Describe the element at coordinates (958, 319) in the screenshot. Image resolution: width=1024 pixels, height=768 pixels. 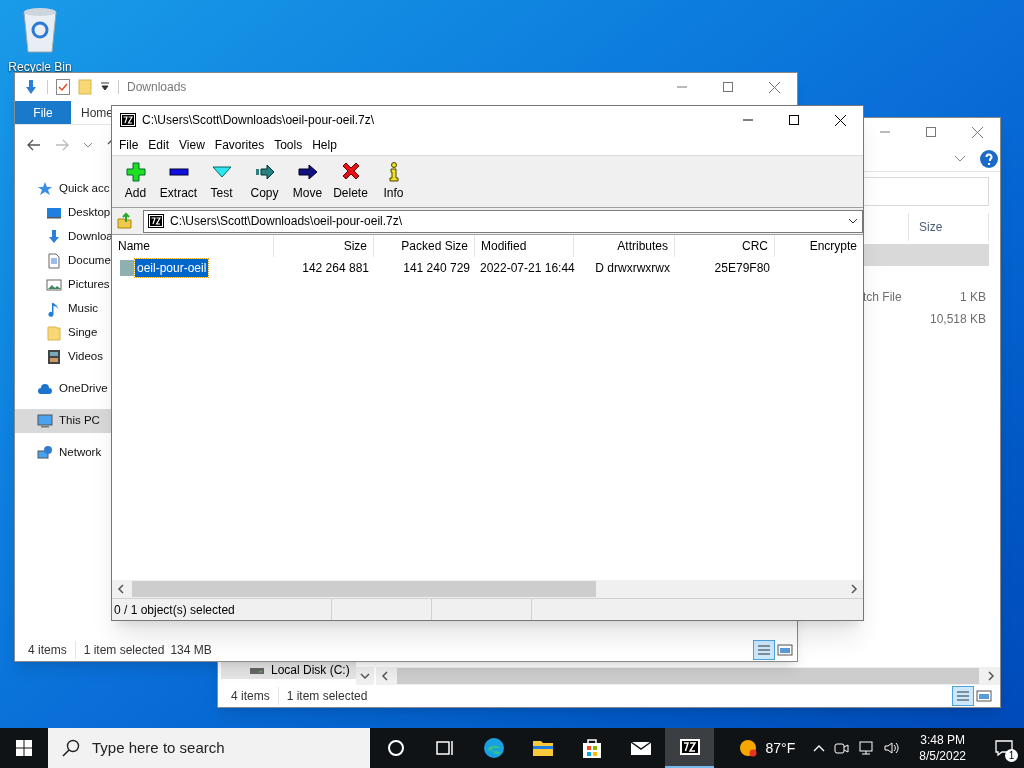
I see `table-cell-text: 10,518 KB` at that location.